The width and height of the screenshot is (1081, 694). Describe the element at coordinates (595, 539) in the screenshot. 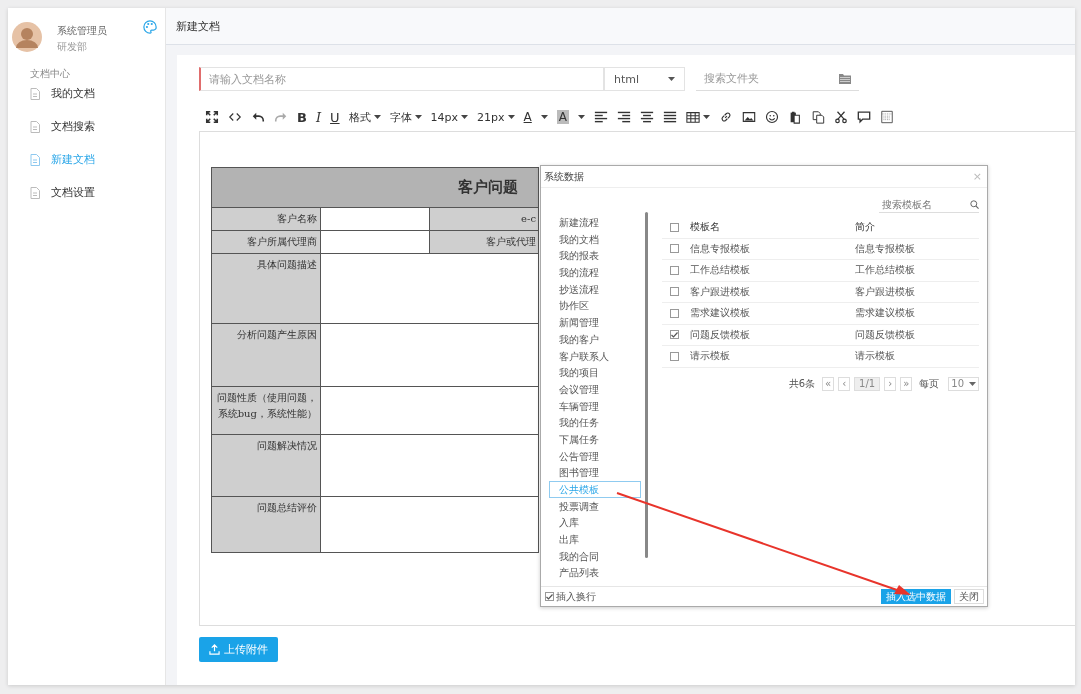

I see `category-item: 出库` at that location.